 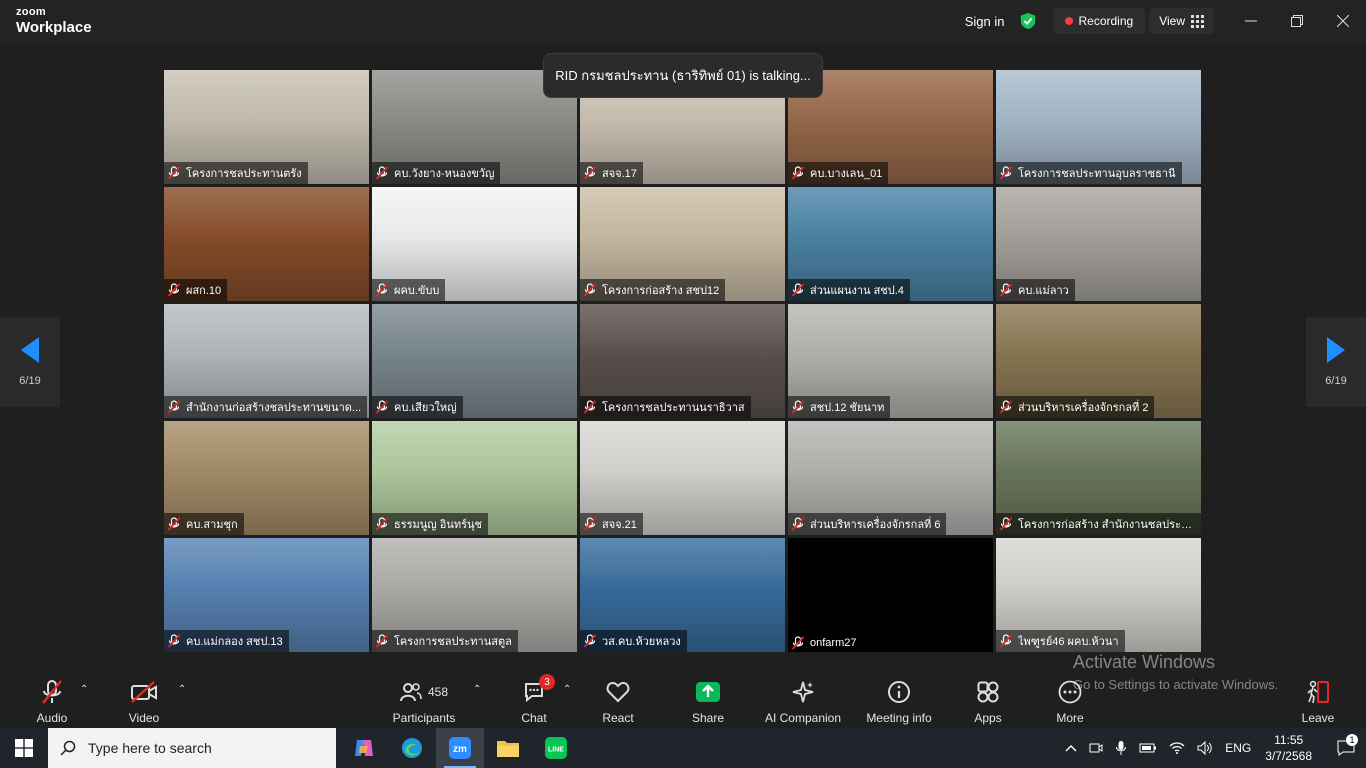 I want to click on chat-options-chevron-icon: ⌃, so click(x=567, y=689).